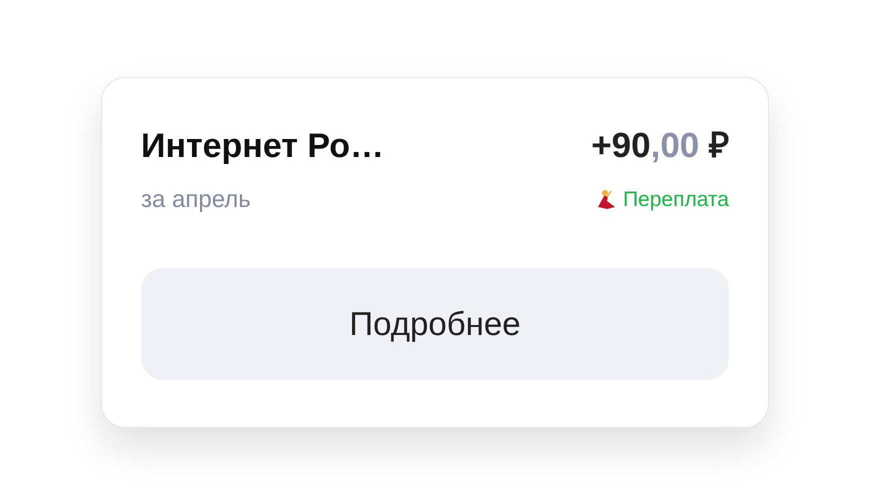  I want to click on amount: +90,00 ₽, so click(660, 146).